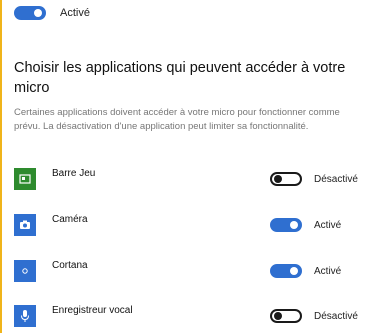 The image size is (365, 333). Describe the element at coordinates (336, 316) in the screenshot. I see `toggle-state-enregistreur-vocal: Désactivé` at that location.